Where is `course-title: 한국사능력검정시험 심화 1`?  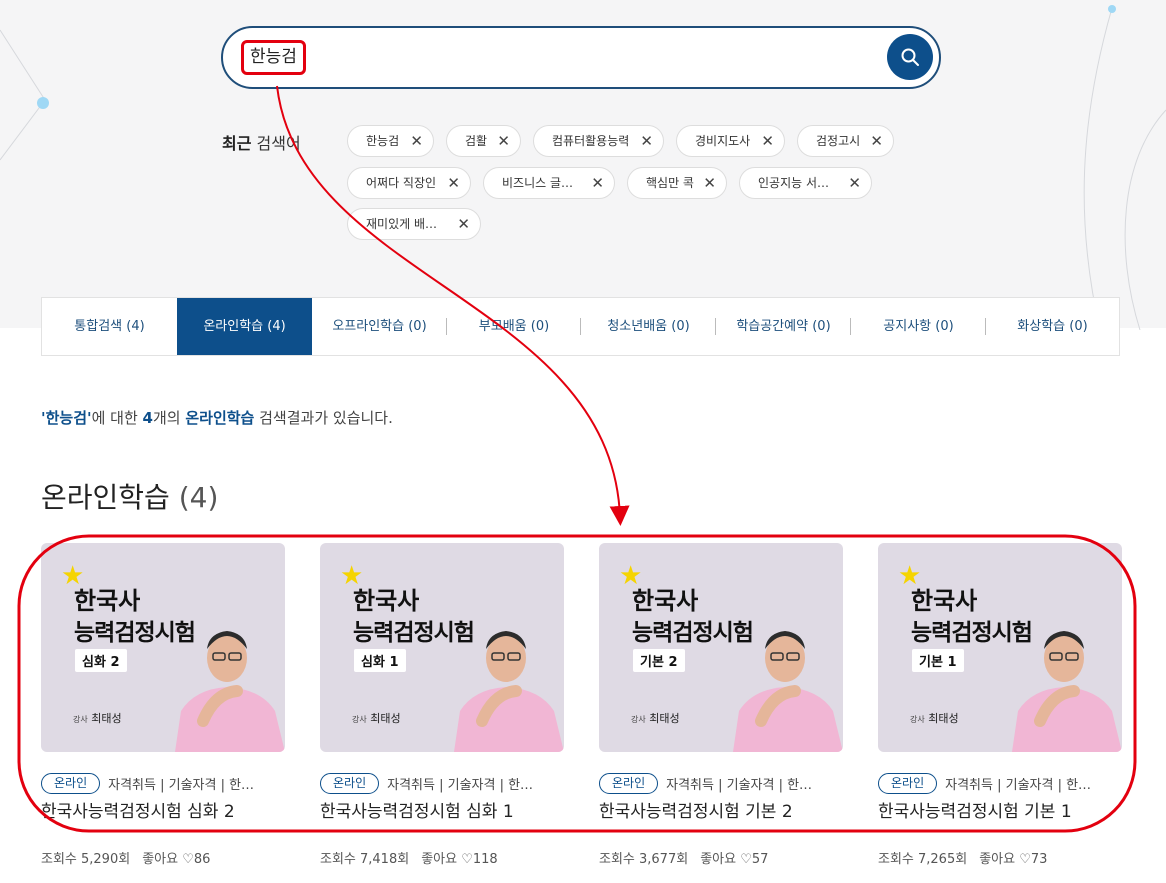 course-title: 한국사능력검정시험 심화 1 is located at coordinates (442, 809).